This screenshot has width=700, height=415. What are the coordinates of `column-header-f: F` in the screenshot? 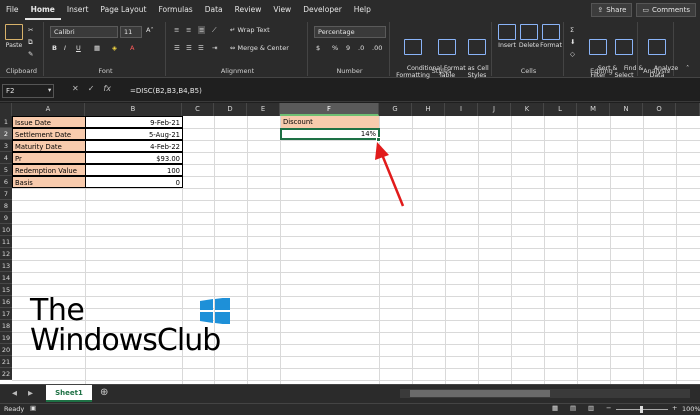 It's located at (329, 109).